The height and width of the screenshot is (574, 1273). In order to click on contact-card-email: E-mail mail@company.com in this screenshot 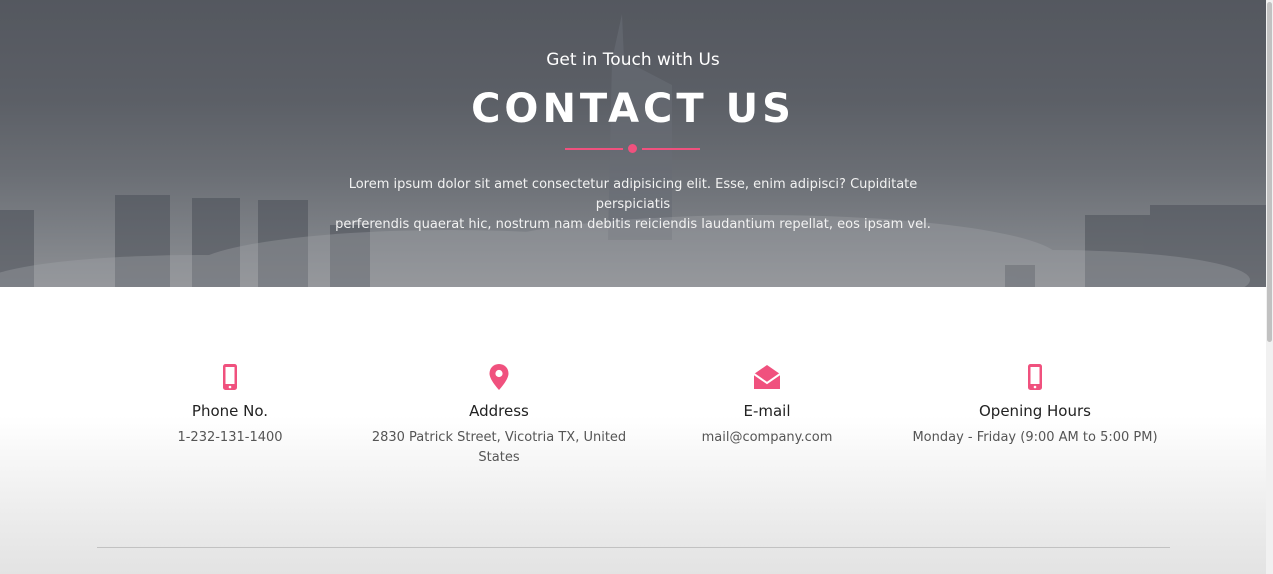, I will do `click(767, 405)`.